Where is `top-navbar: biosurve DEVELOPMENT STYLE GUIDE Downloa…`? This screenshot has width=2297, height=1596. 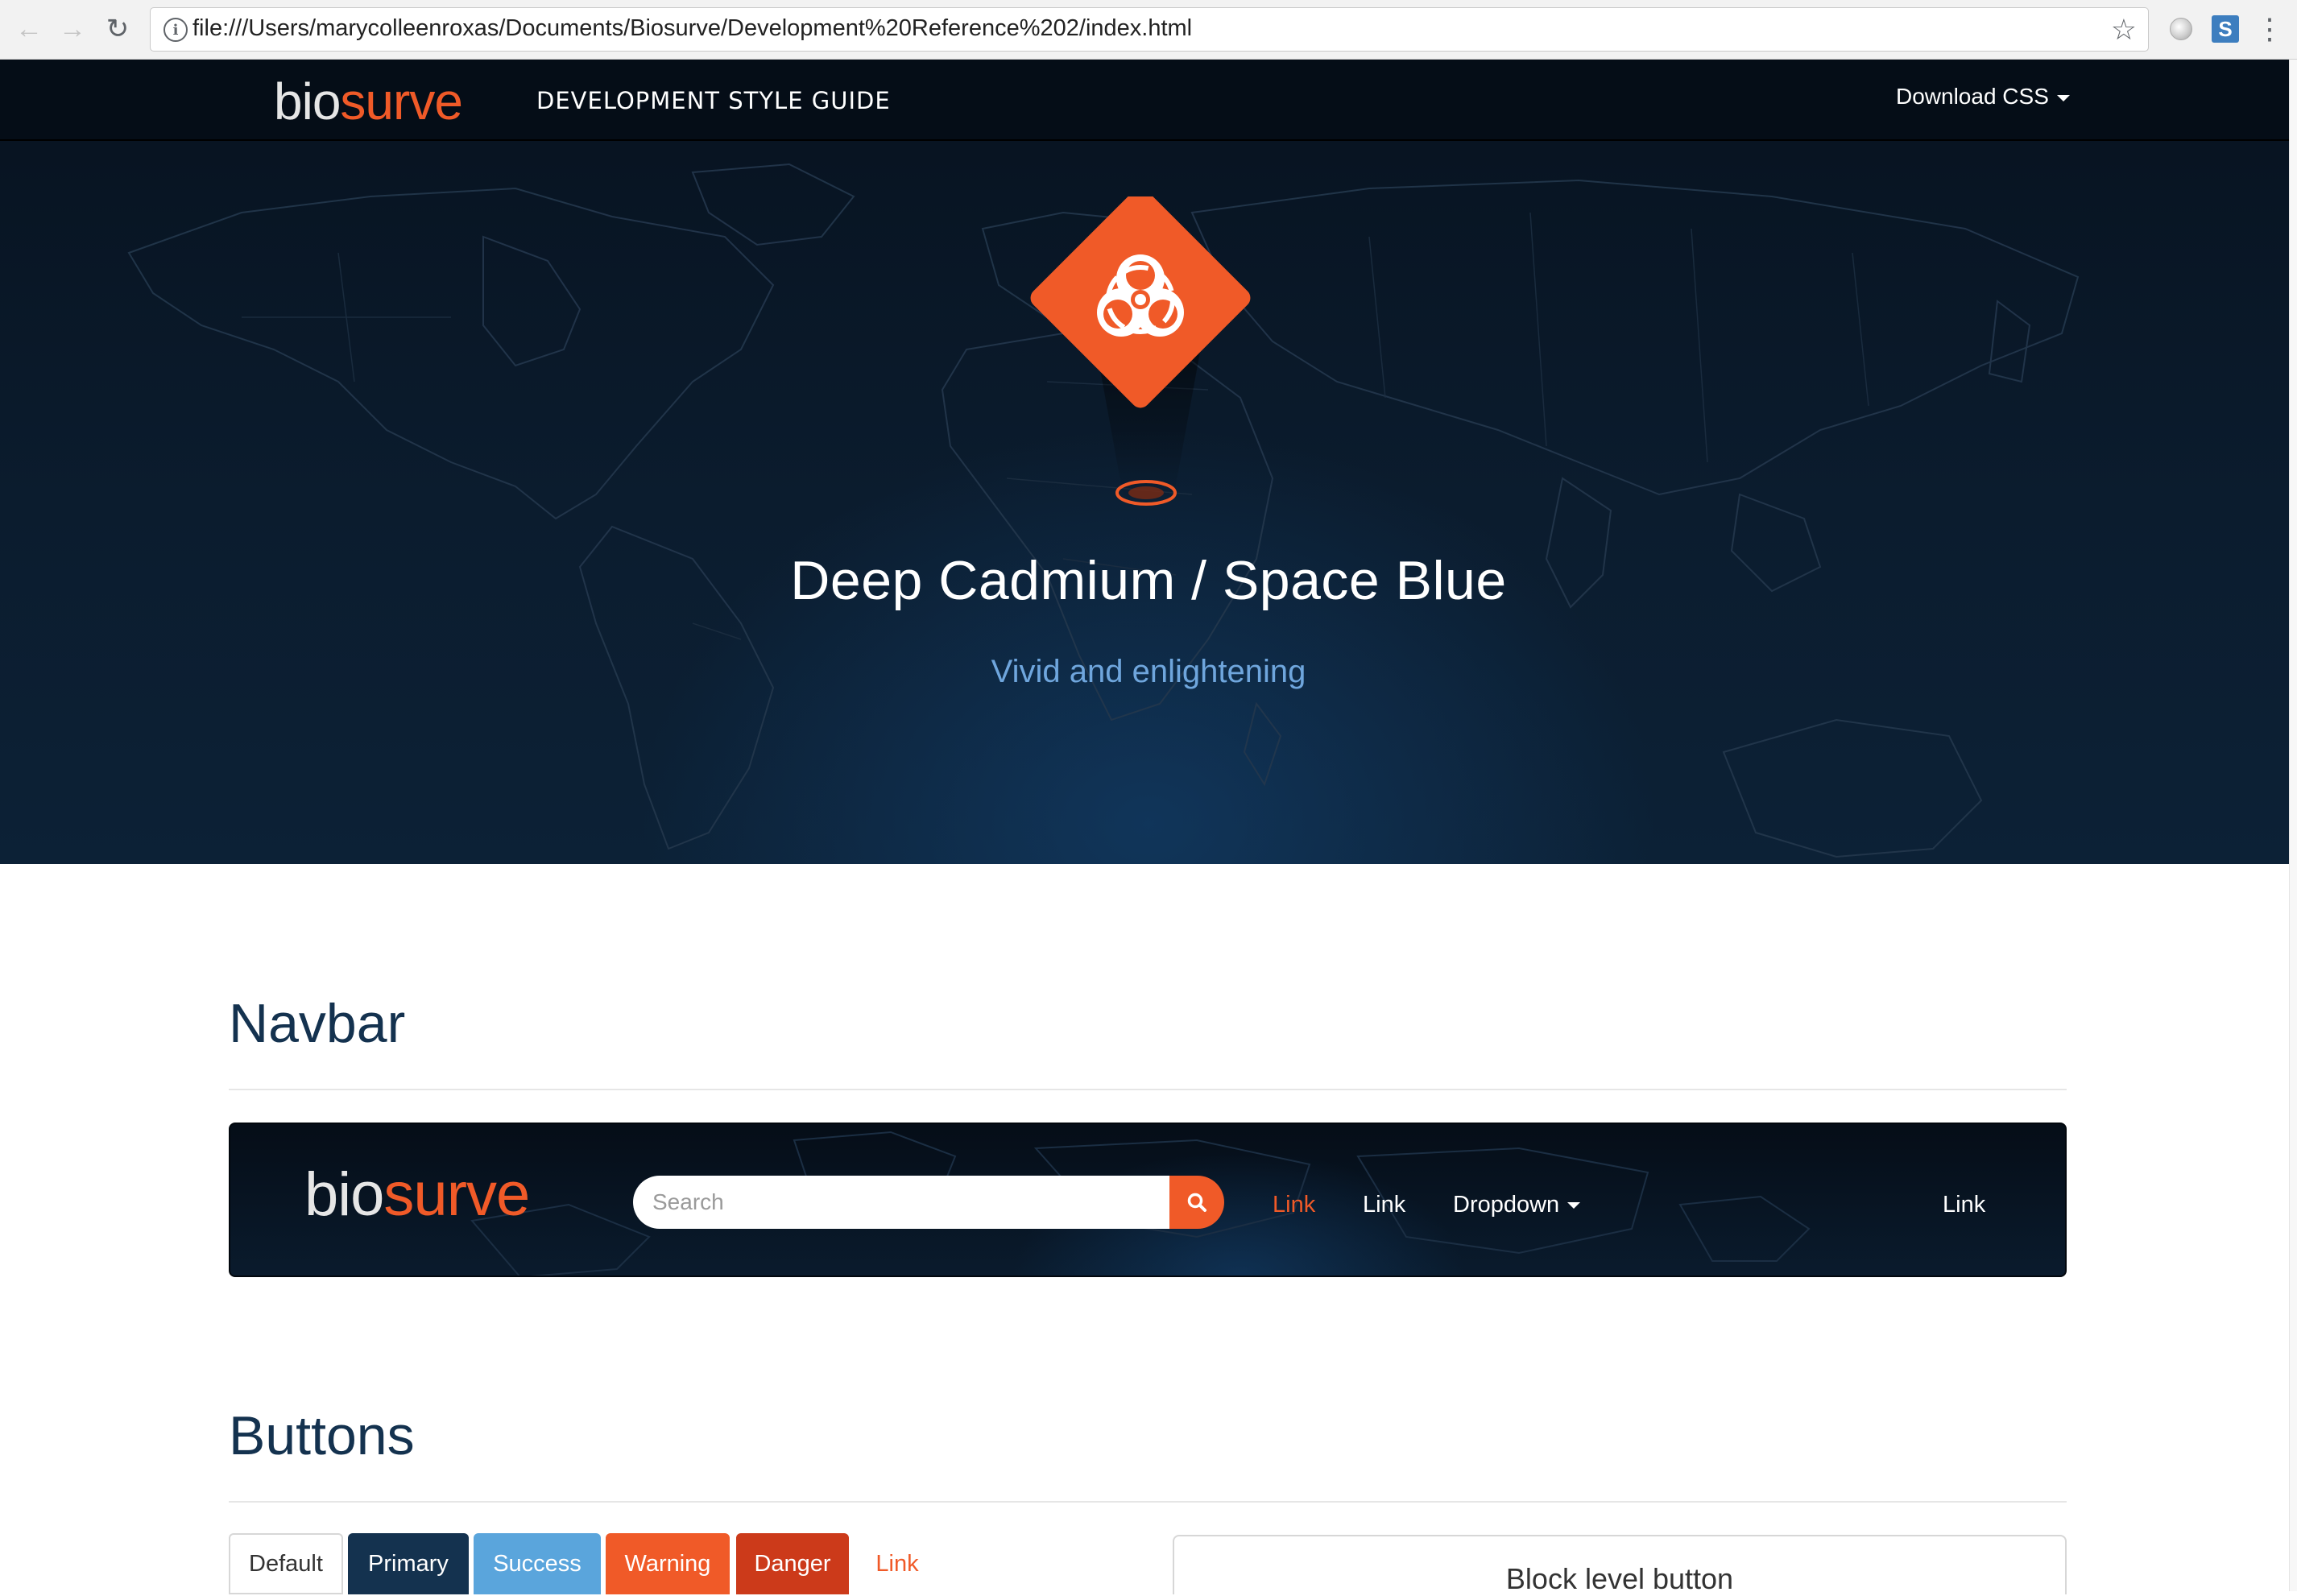
top-navbar: biosurve DEVELOPMENT STYLE GUIDE Downloa… is located at coordinates (1148, 100).